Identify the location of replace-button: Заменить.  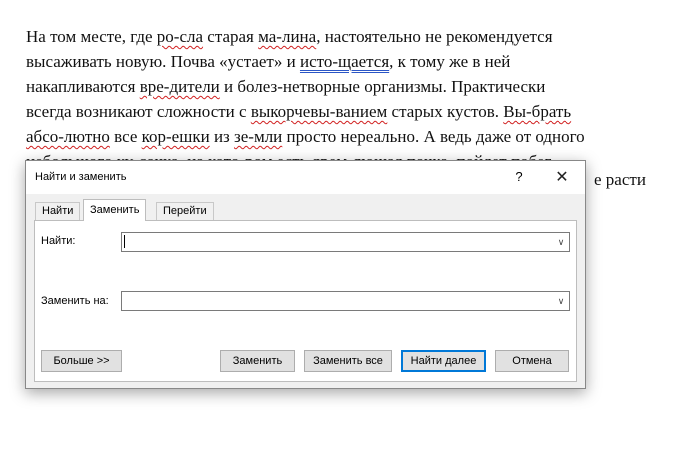
(257, 361).